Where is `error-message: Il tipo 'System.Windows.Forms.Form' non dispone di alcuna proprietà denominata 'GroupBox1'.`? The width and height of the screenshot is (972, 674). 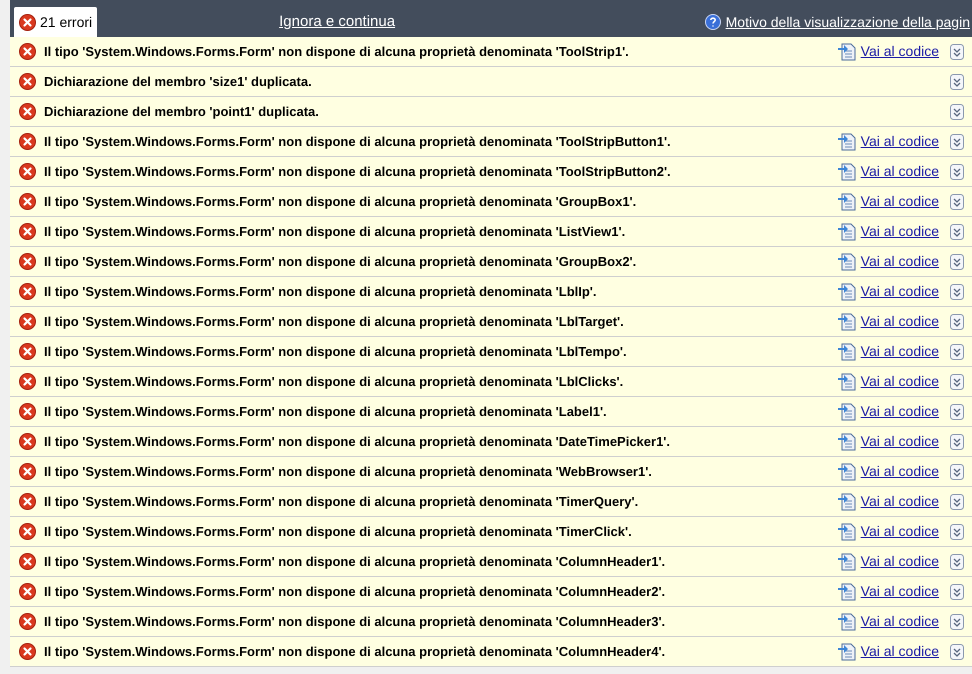 error-message: Il tipo 'System.Windows.Forms.Form' non dispone di alcuna proprietà denominata 'GroupBox1'. is located at coordinates (341, 201).